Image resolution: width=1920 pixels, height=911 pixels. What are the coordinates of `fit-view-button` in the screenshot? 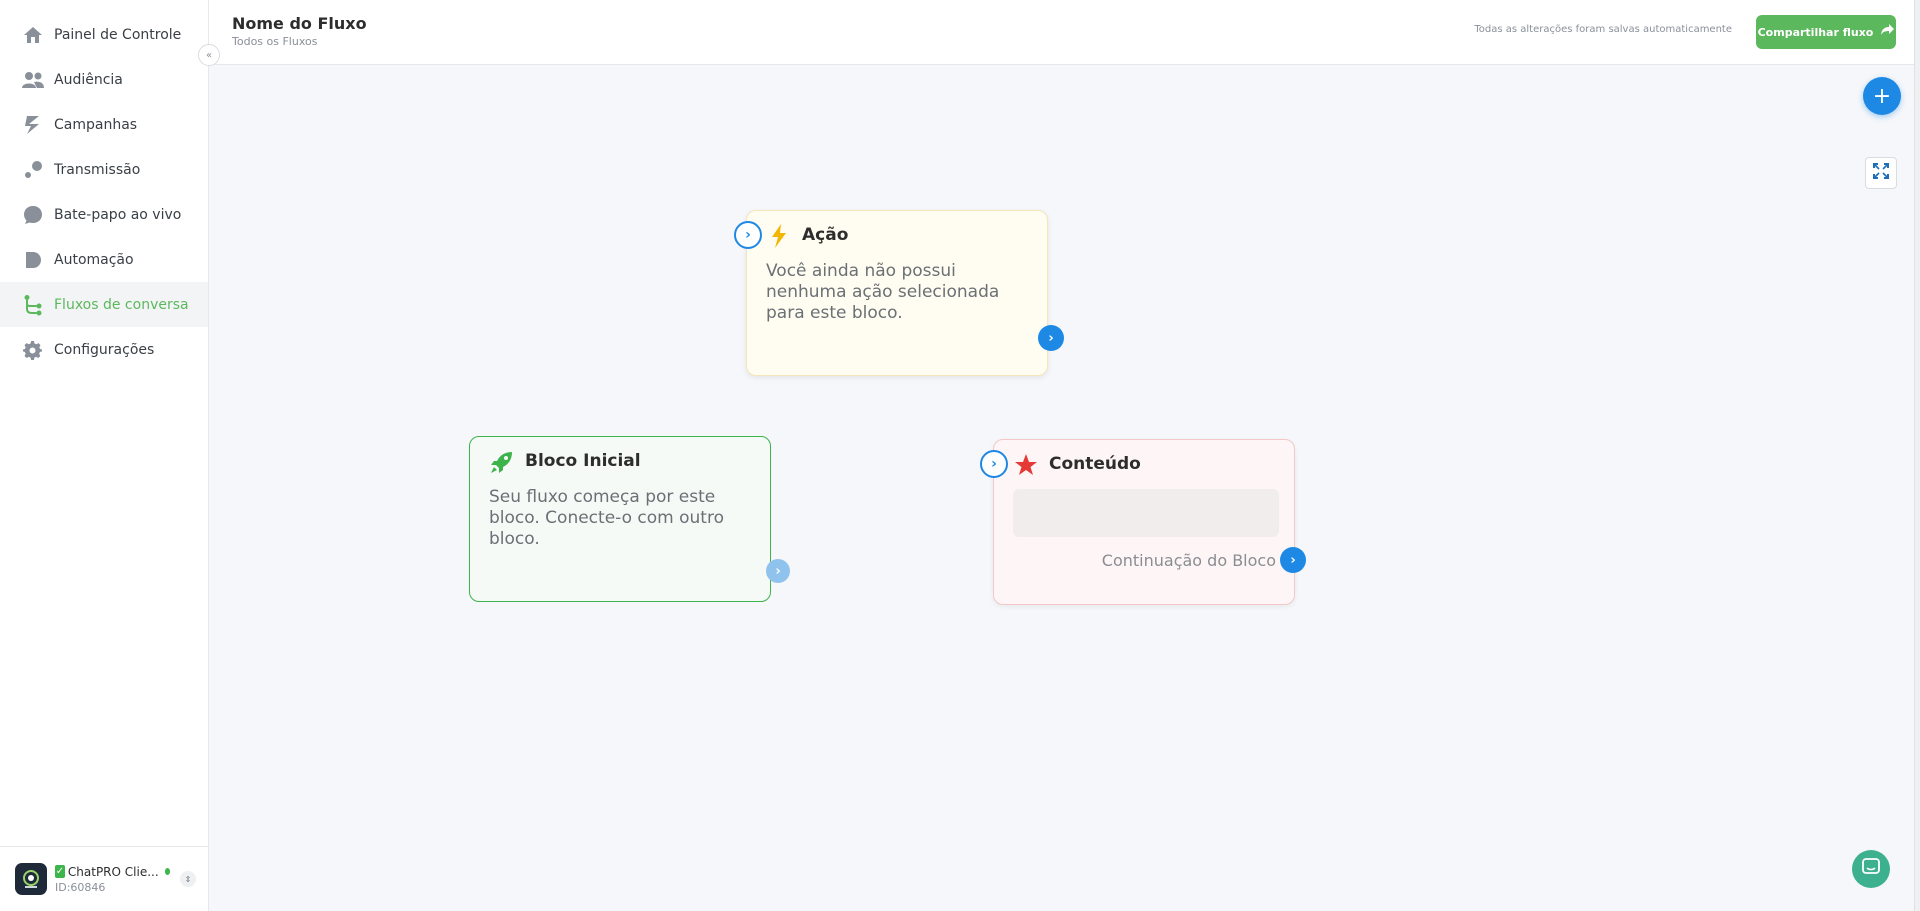 It's located at (1881, 173).